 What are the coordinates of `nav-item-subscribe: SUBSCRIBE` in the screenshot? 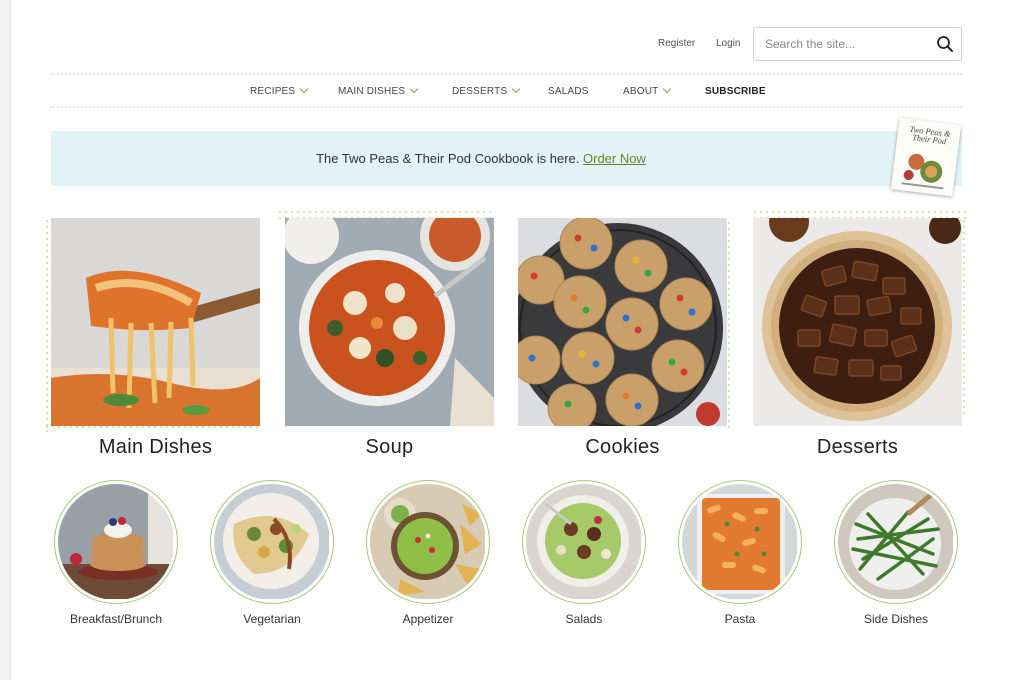 It's located at (735, 91).